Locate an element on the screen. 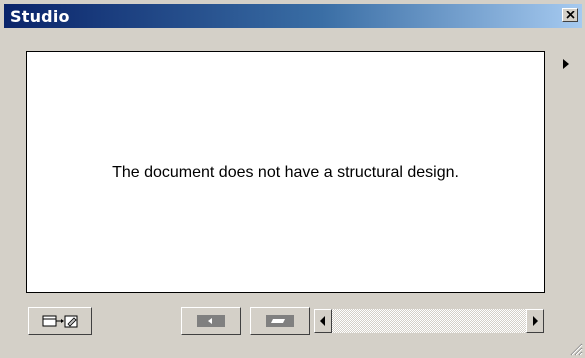 This screenshot has width=585, height=358. view-perspective-icon is located at coordinates (280, 321).